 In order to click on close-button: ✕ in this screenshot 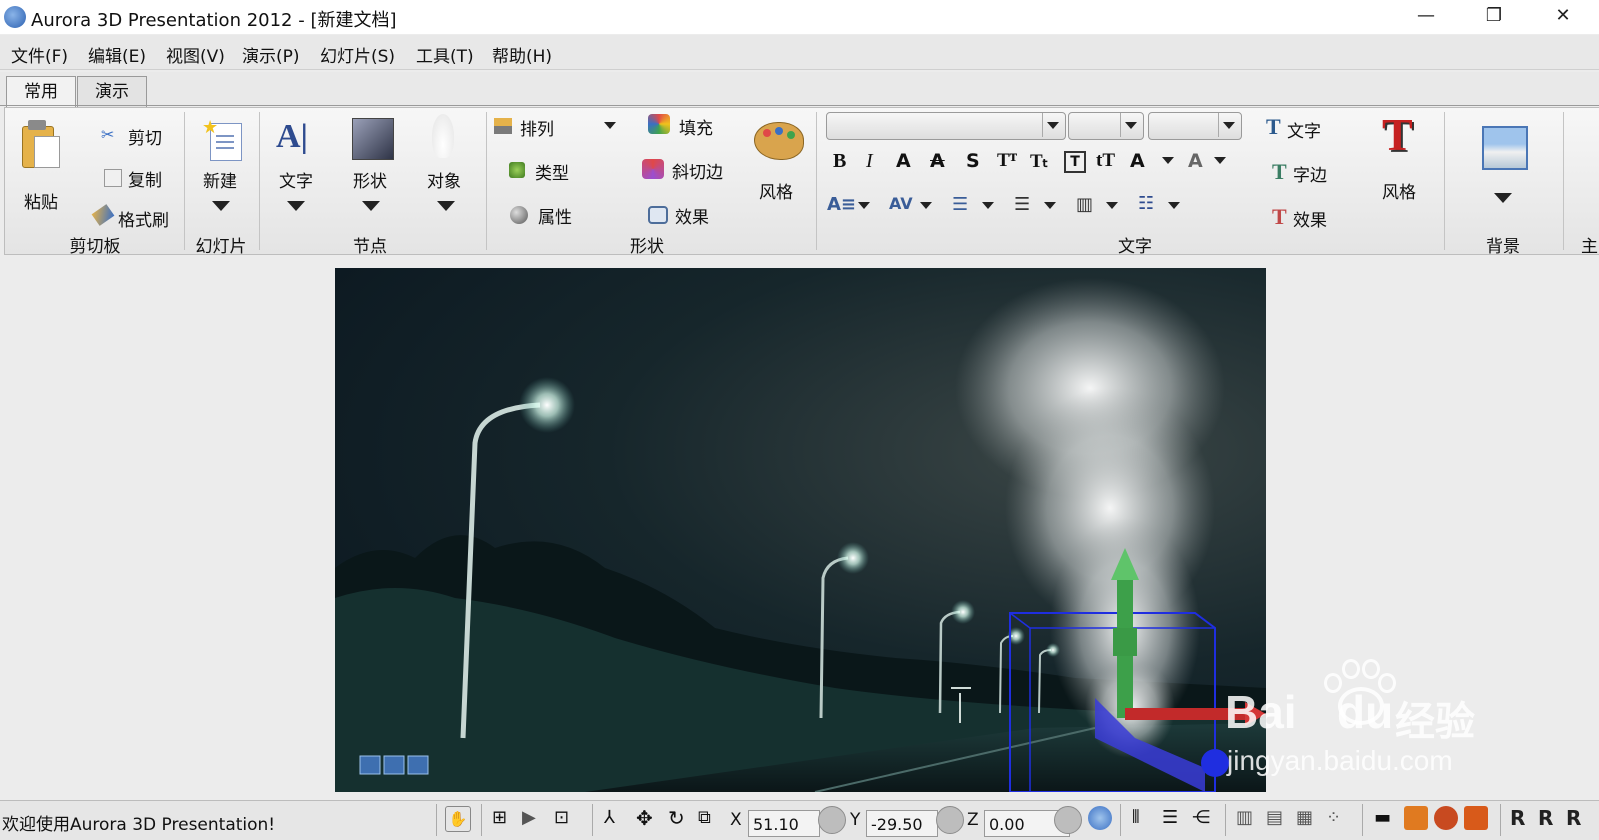, I will do `click(1563, 17)`.